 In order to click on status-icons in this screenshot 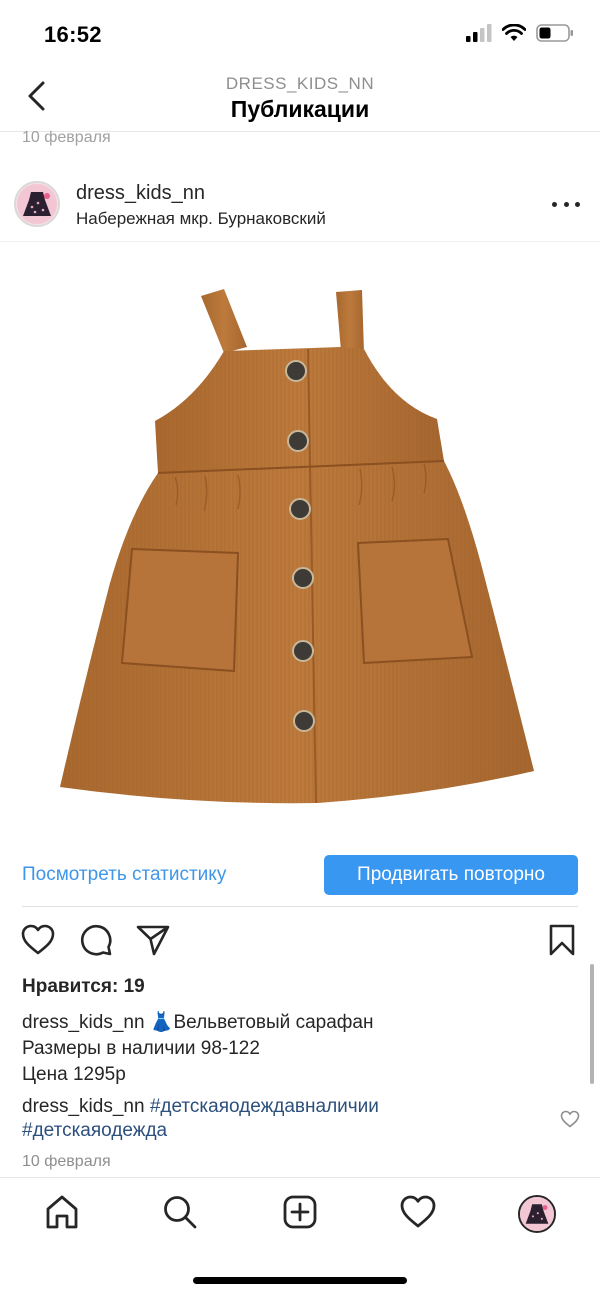, I will do `click(520, 35)`.